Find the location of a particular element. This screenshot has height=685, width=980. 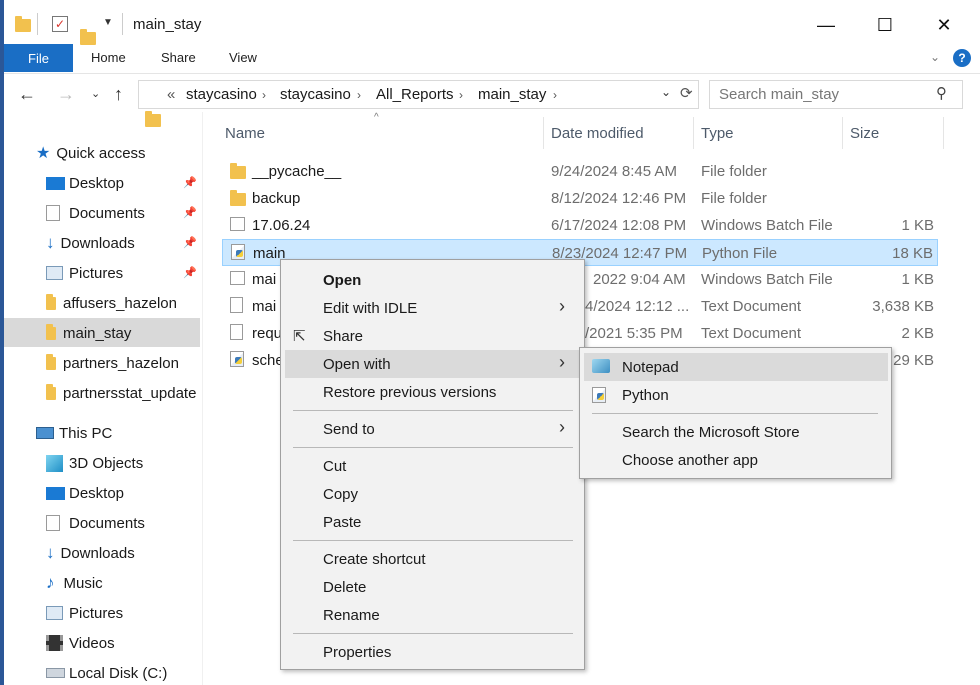

file-name: mai is located at coordinates (264, 306).